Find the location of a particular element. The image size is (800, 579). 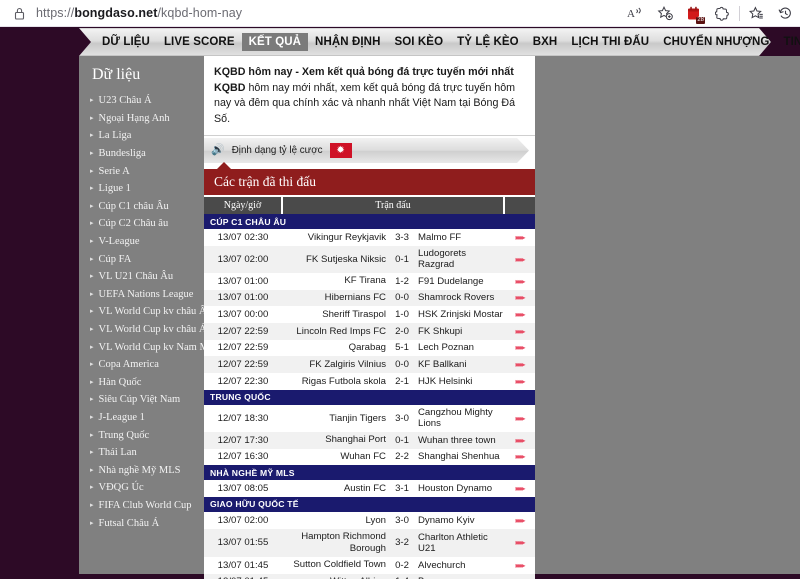

table-row: 13/07 02:00Lyon3-0Dynamo Kyiv▸▸▸▸ is located at coordinates (369, 520).